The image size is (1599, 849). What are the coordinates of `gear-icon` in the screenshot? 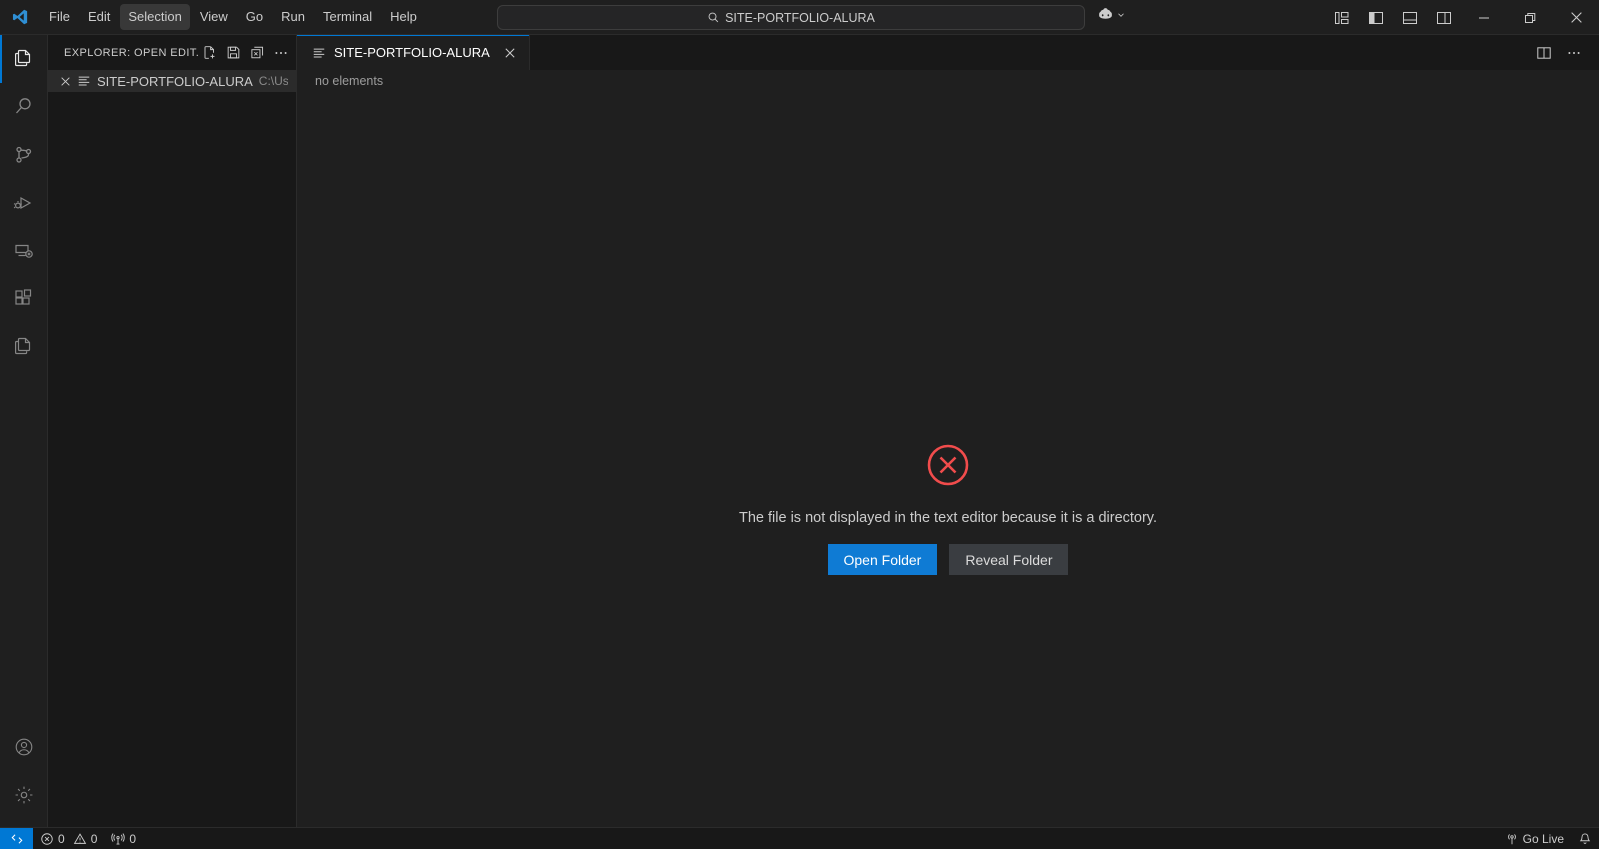 It's located at (24, 795).